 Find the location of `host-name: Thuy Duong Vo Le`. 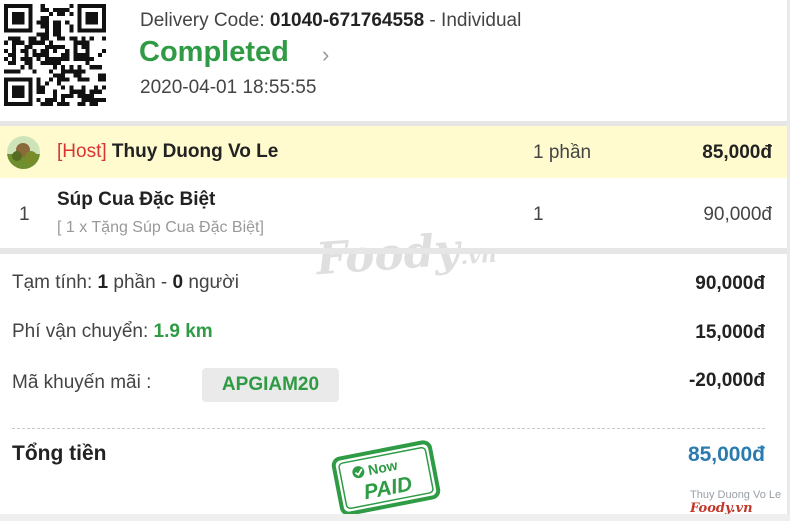

host-name: Thuy Duong Vo Le is located at coordinates (195, 151).